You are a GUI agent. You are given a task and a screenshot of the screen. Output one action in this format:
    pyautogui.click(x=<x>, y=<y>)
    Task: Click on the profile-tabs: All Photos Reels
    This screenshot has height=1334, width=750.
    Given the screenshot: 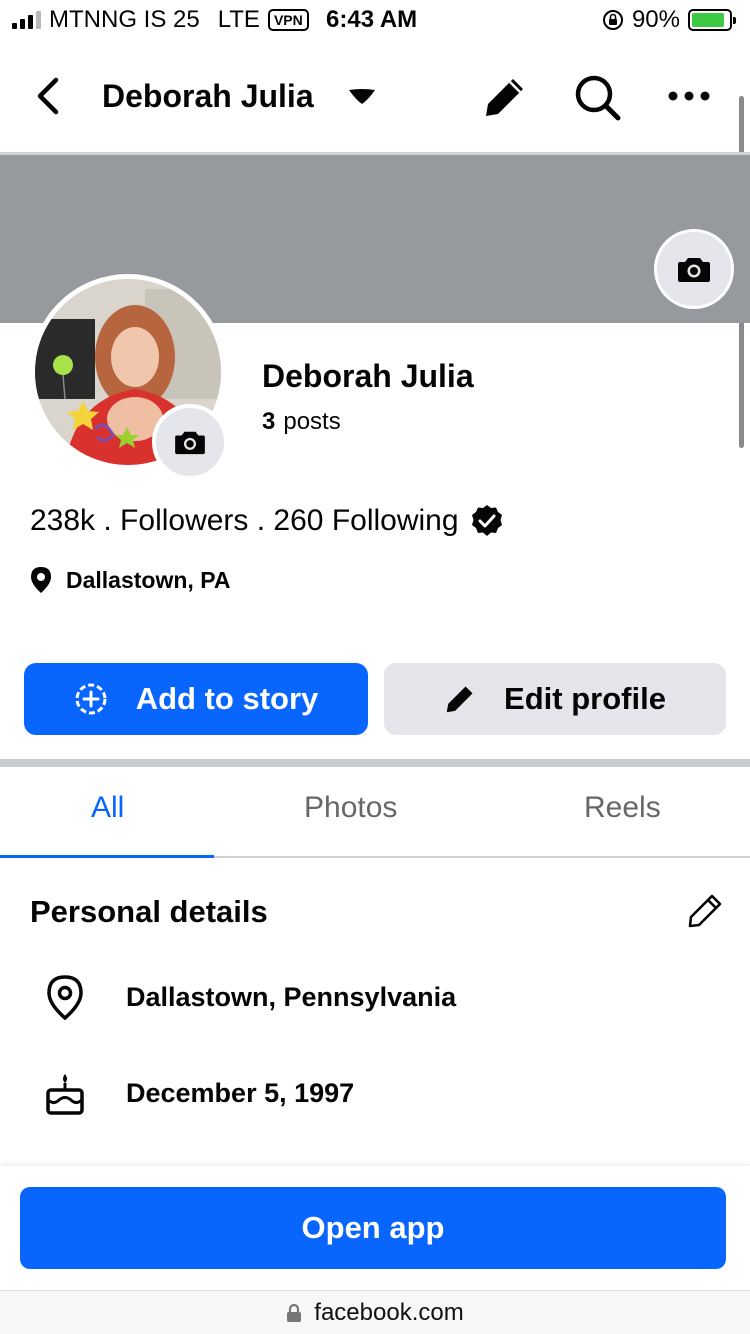 What is the action you would take?
    pyautogui.click(x=375, y=812)
    